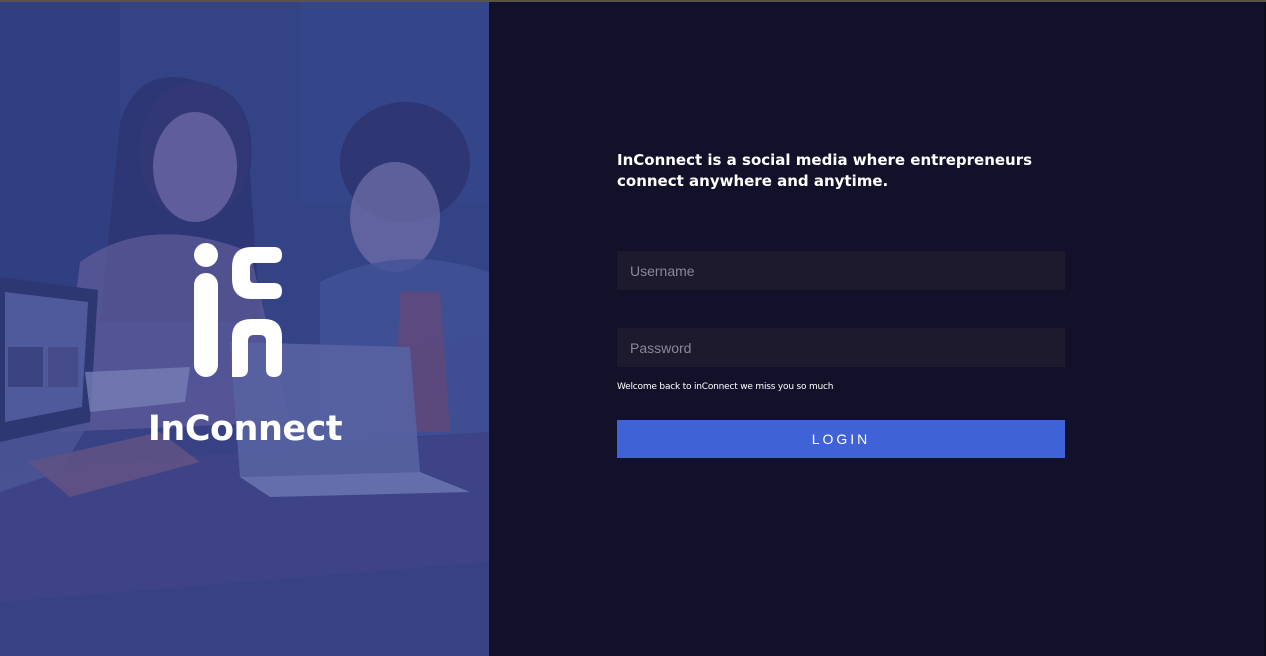 The image size is (1266, 656). Describe the element at coordinates (238, 310) in the screenshot. I see `inconnect-logo-icon` at that location.